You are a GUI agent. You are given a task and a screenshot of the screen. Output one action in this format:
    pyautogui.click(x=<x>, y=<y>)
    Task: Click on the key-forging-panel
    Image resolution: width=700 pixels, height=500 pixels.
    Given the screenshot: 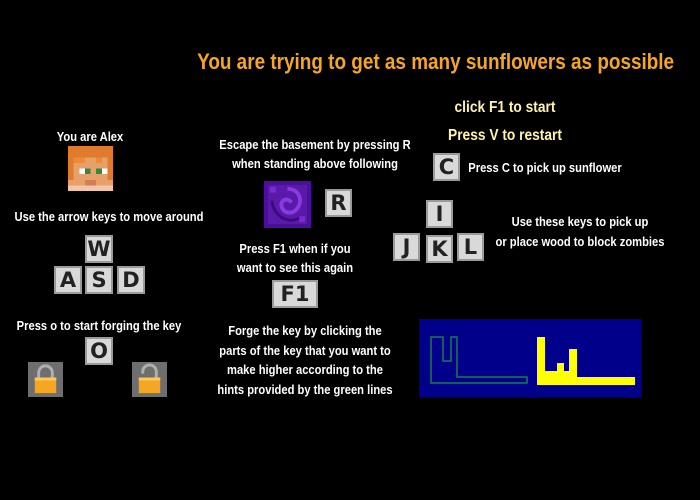 What is the action you would take?
    pyautogui.click(x=530, y=358)
    